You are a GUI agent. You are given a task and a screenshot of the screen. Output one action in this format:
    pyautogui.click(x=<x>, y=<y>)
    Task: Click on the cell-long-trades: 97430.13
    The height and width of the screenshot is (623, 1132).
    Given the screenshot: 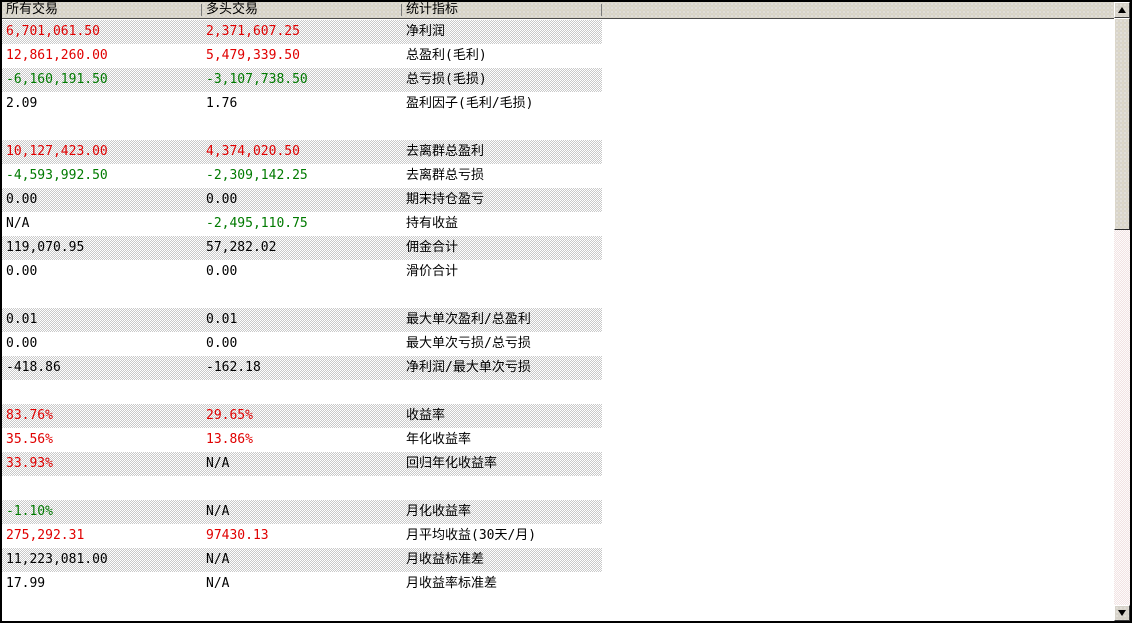 What is the action you would take?
    pyautogui.click(x=237, y=535)
    